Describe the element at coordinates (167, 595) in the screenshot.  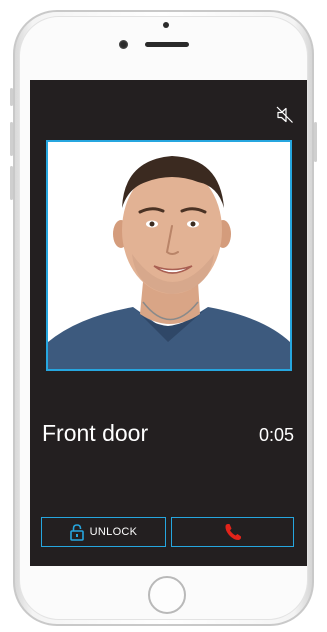
I see `home-button` at that location.